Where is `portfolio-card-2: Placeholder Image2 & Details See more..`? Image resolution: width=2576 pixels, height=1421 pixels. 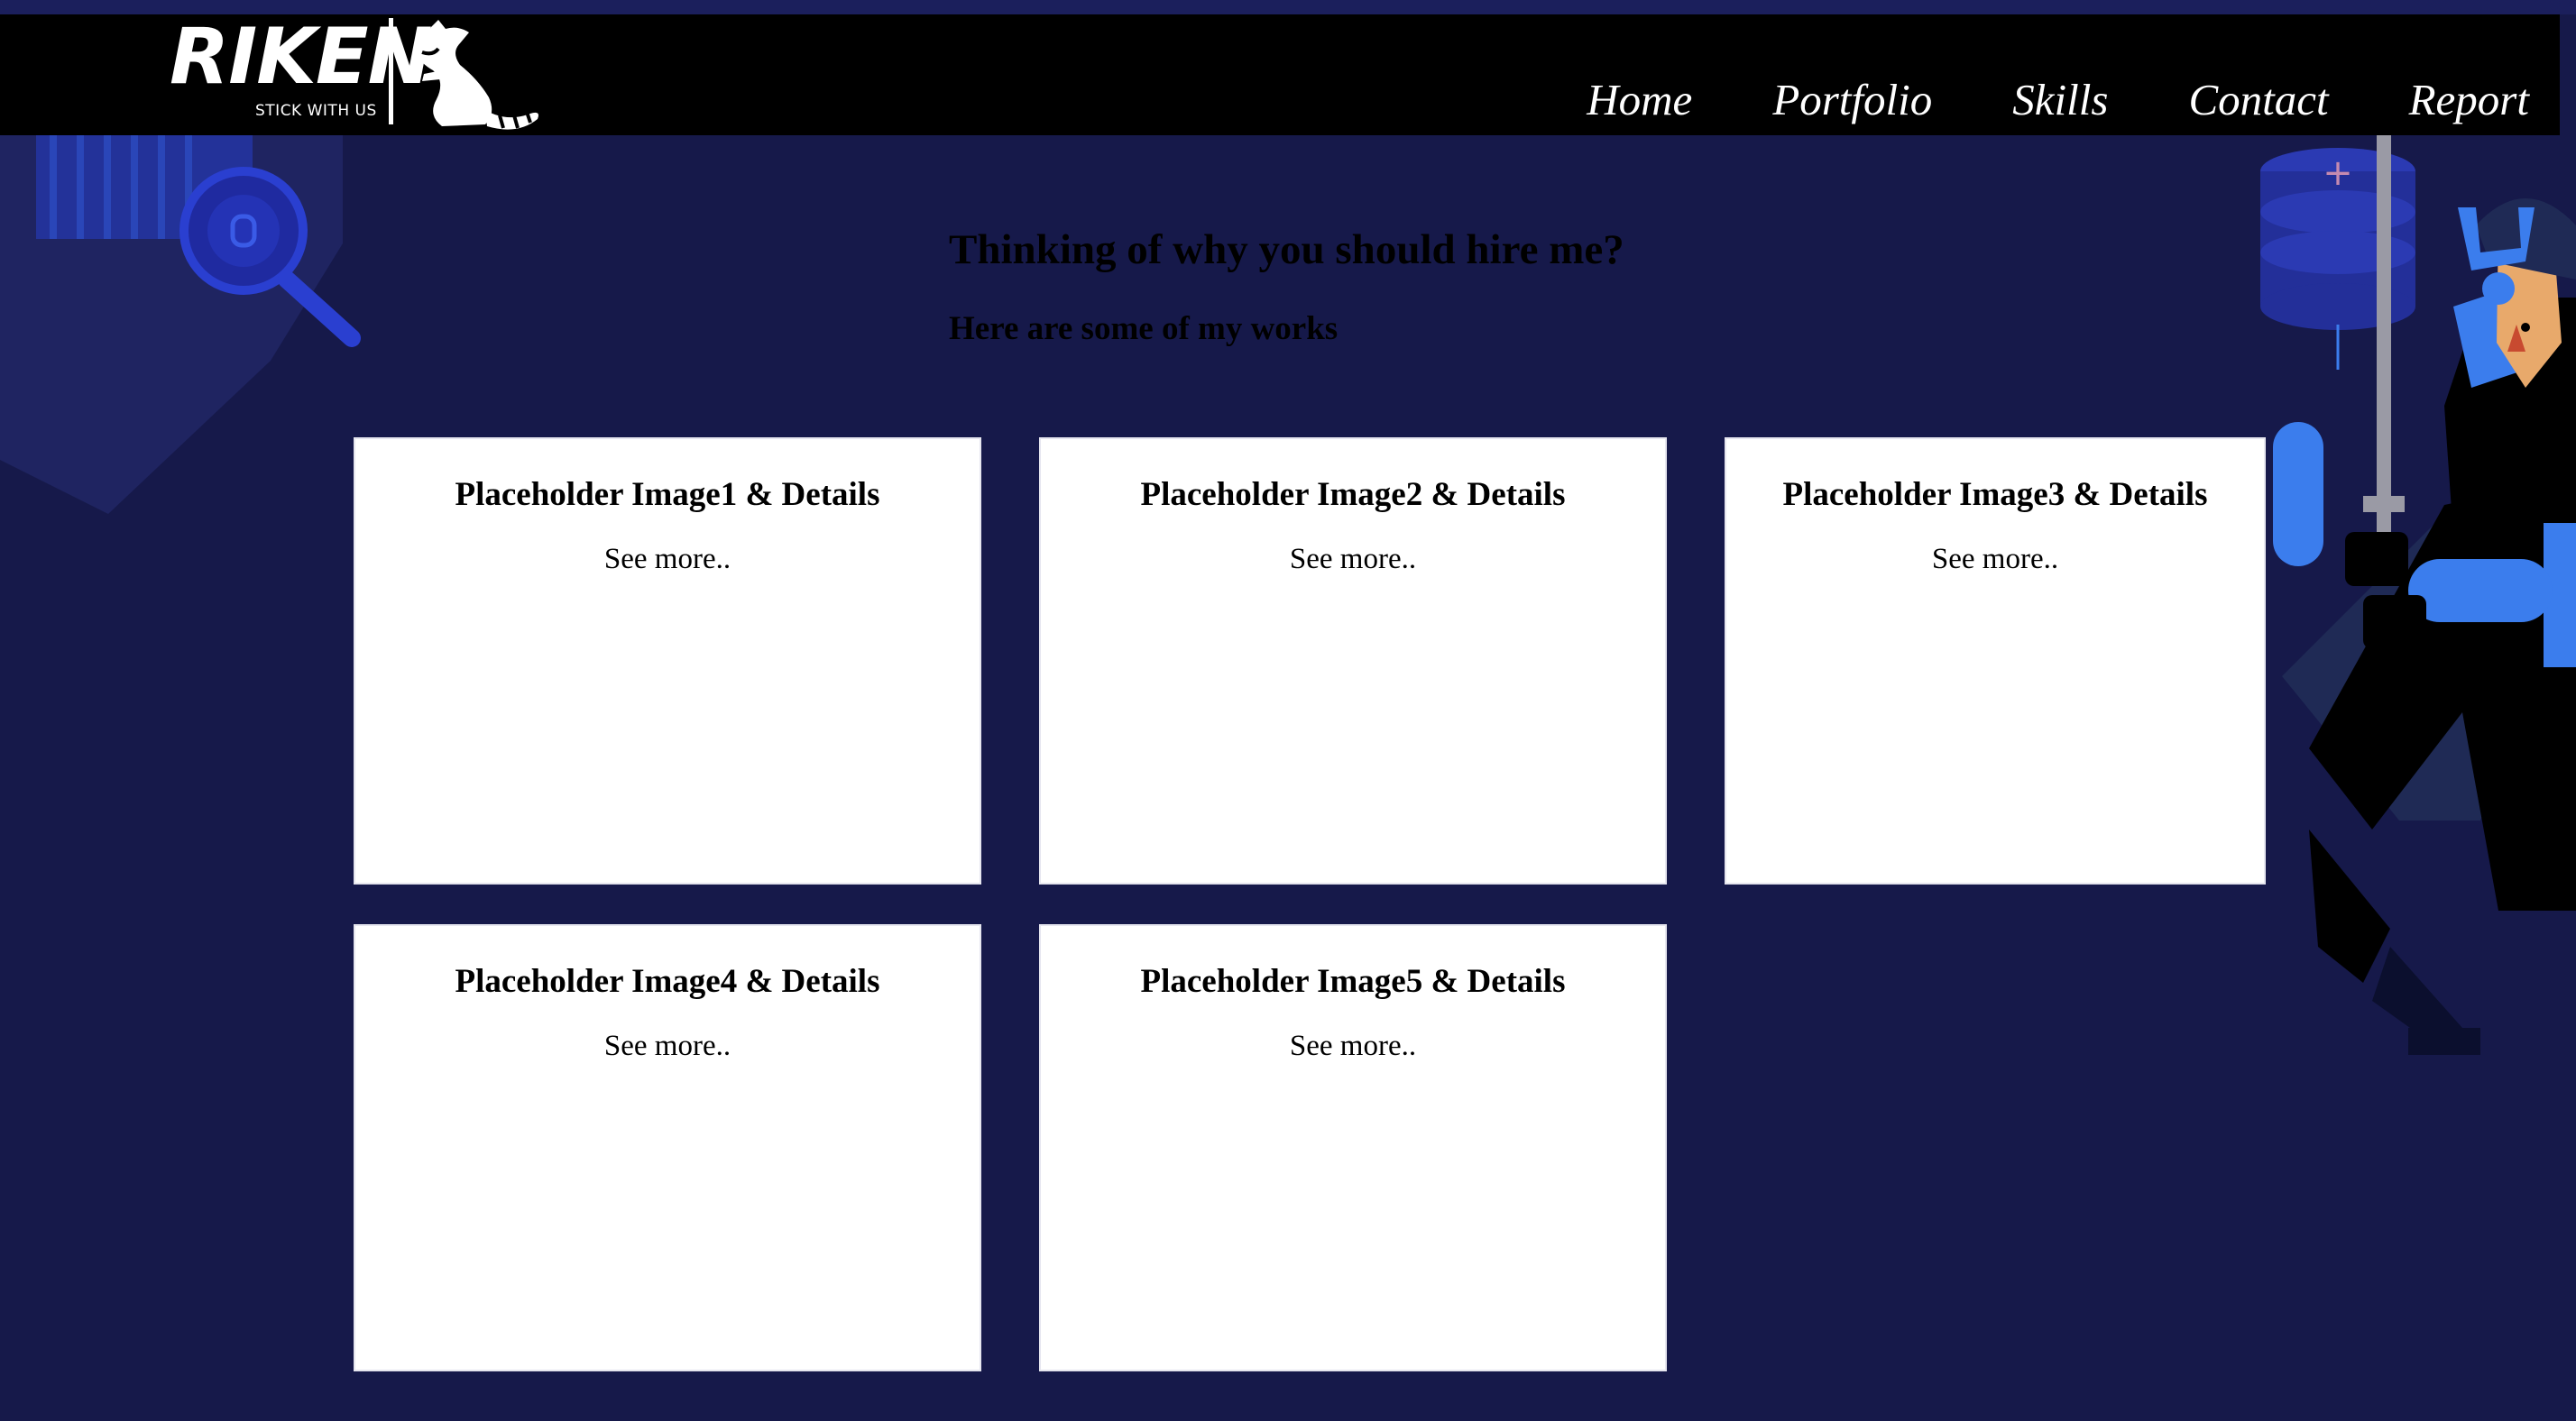 portfolio-card-2: Placeholder Image2 & Details See more.. is located at coordinates (1353, 661).